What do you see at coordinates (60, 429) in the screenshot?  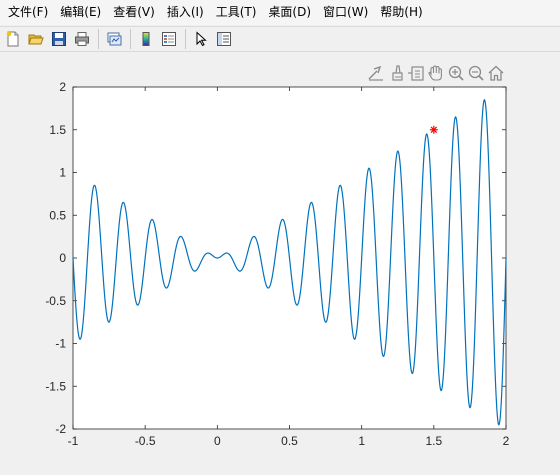 I see `y-tick-label: -2` at bounding box center [60, 429].